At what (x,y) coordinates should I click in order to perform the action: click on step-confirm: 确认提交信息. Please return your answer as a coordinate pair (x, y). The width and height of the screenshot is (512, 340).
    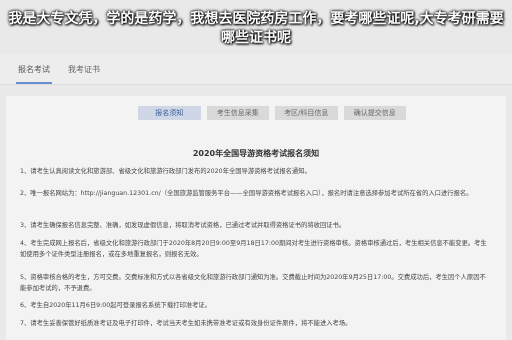
    Looking at the image, I should click on (374, 113).